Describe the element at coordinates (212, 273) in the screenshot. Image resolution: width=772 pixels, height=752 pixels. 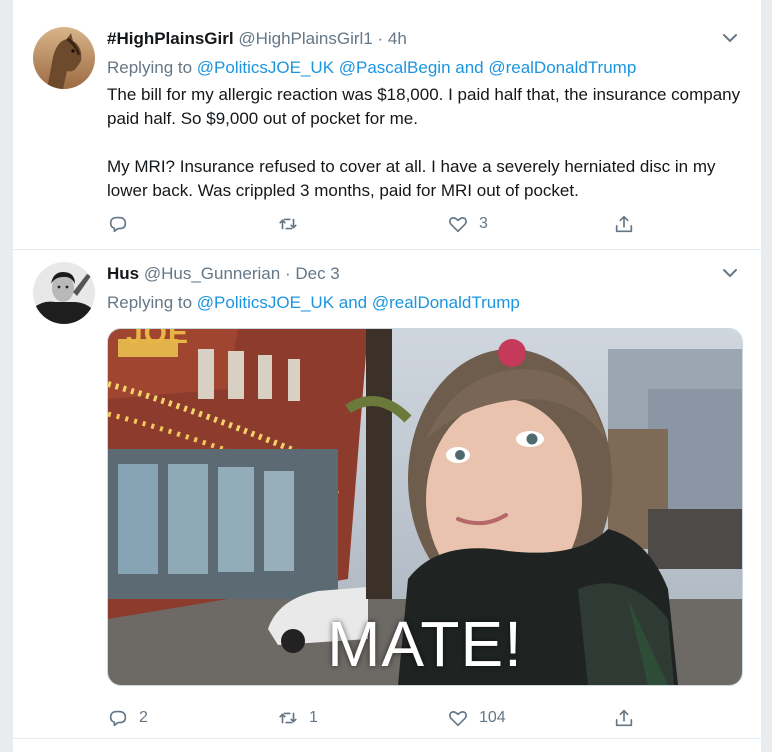
I see `username: @Hus_Gunnerian` at that location.